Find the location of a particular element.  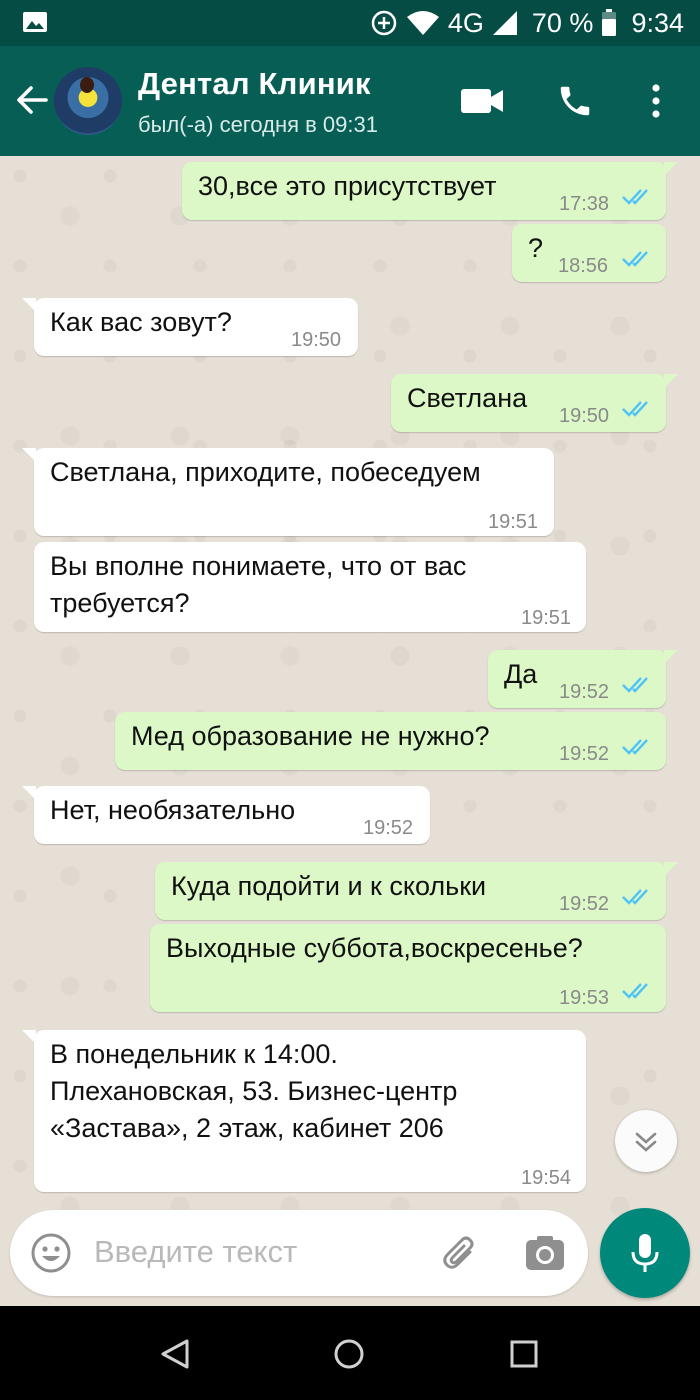

voice-call-icon is located at coordinates (575, 101).